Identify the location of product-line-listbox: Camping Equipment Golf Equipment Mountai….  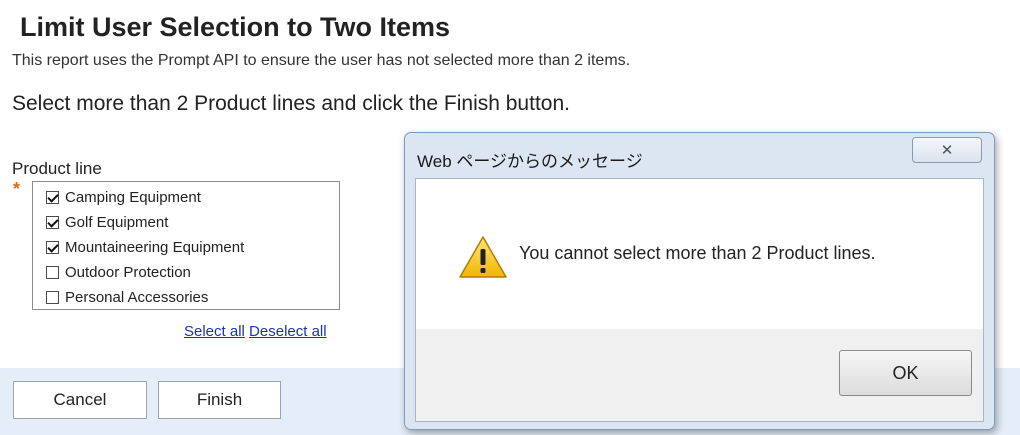
(186, 245).